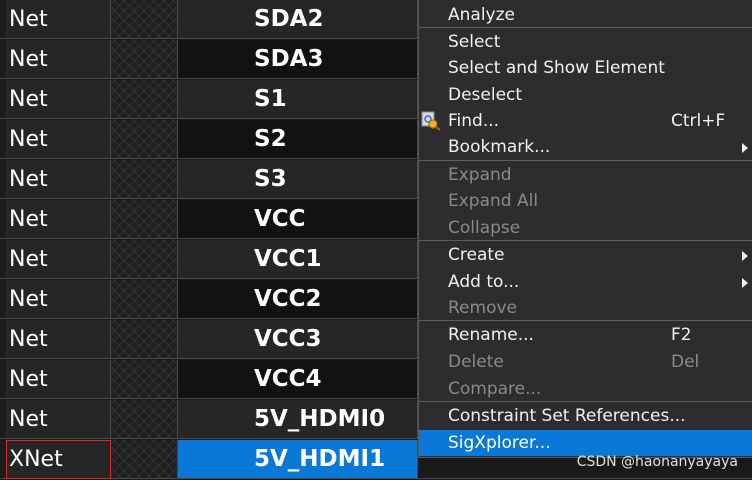 This screenshot has height=480, width=752. What do you see at coordinates (298, 259) in the screenshot?
I see `object-name-cell: VCC1` at bounding box center [298, 259].